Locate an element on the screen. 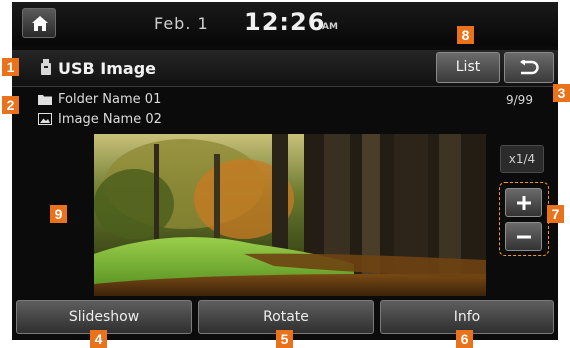 The height and width of the screenshot is (348, 570). usb-icon is located at coordinates (46, 67).